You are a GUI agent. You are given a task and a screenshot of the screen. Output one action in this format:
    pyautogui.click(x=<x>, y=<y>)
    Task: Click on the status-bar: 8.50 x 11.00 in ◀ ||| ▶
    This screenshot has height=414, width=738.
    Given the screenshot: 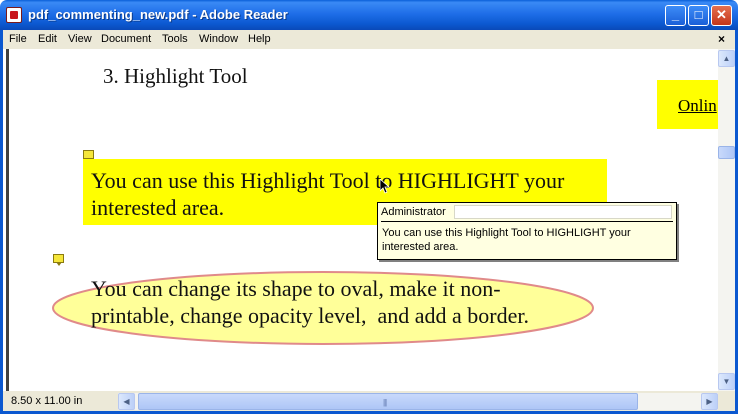 What is the action you would take?
    pyautogui.click(x=369, y=402)
    